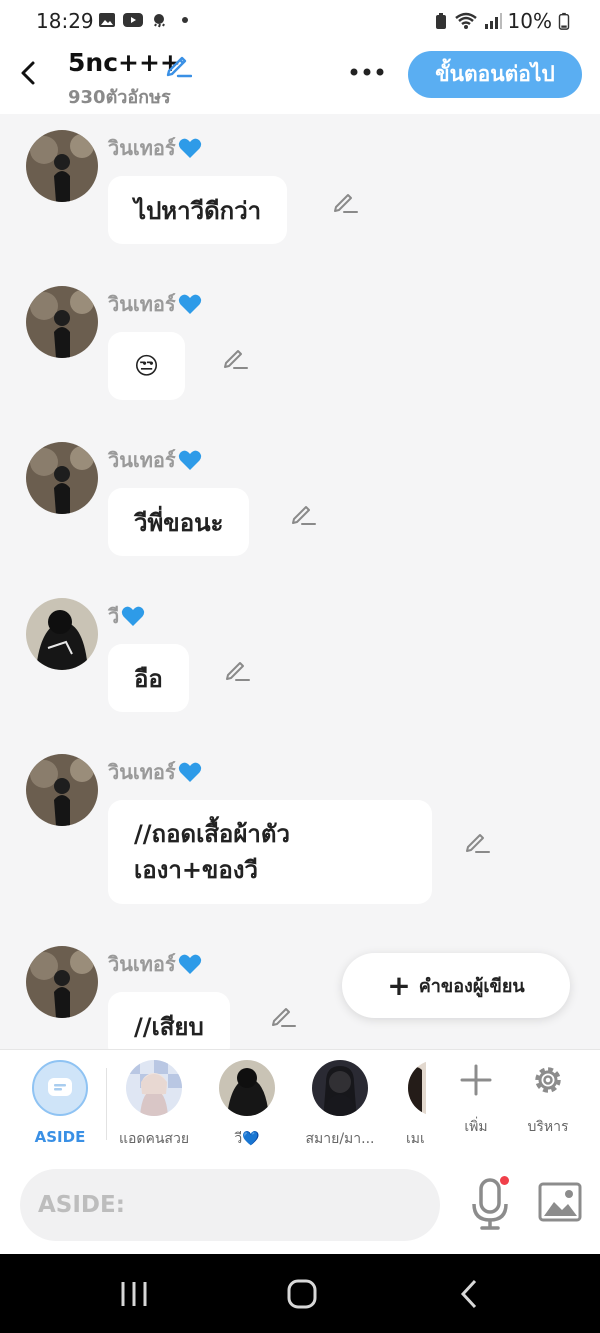  I want to click on image-icon, so click(560, 1202).